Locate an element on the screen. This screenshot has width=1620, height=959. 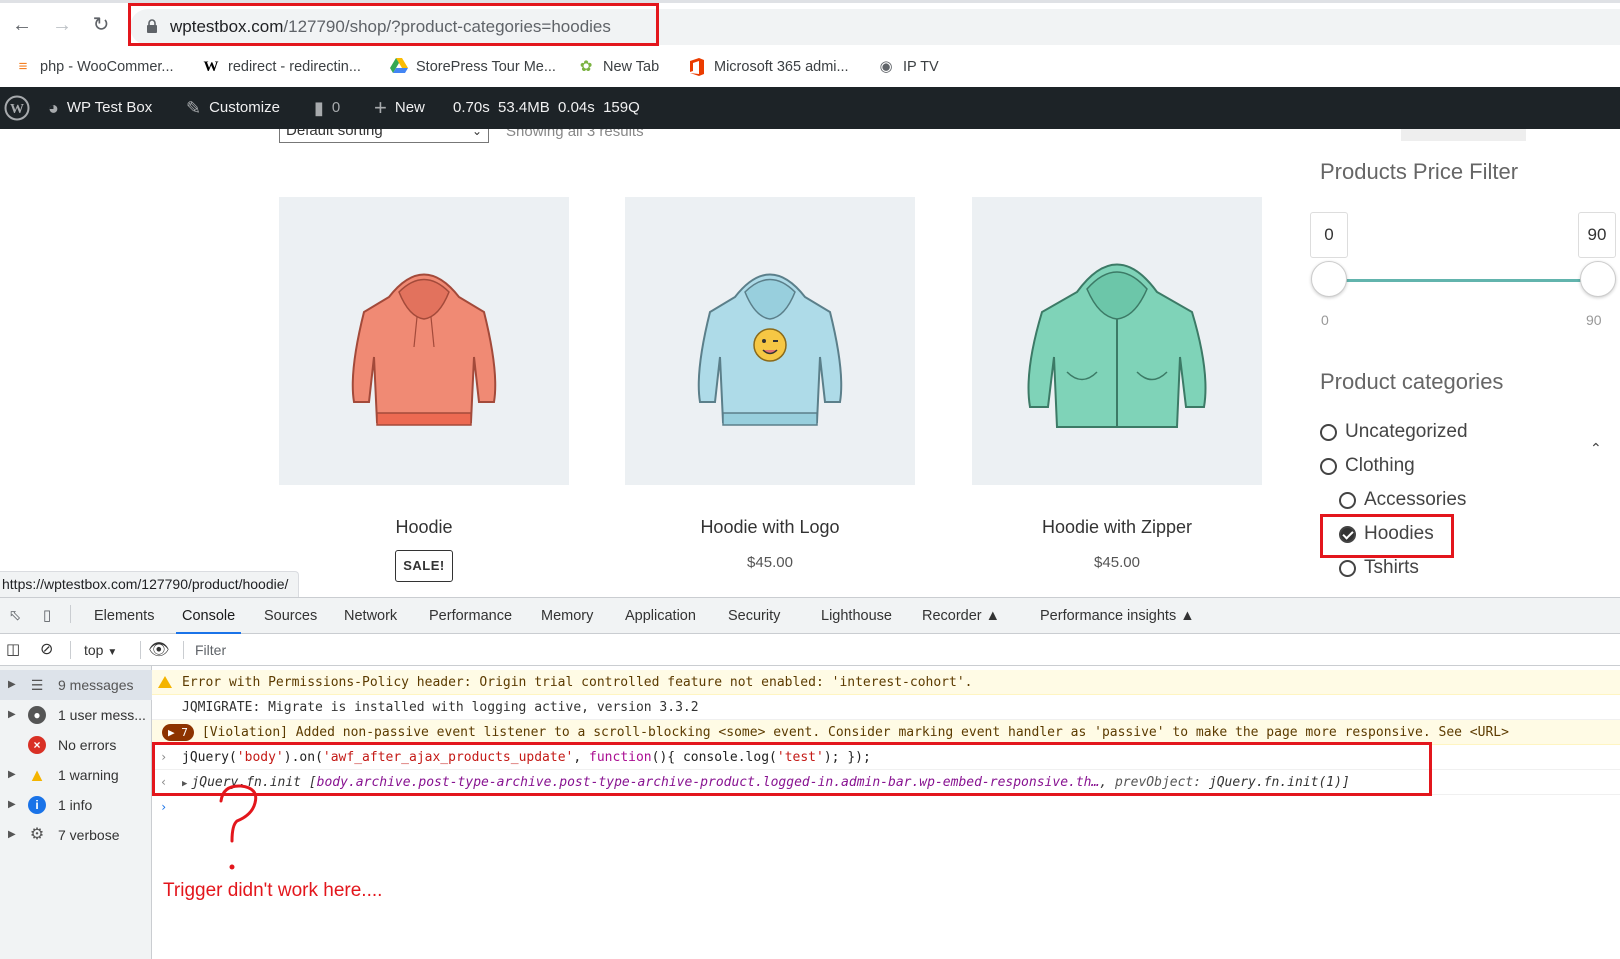
tab-lighthouse: Lighthouse is located at coordinates (856, 616).